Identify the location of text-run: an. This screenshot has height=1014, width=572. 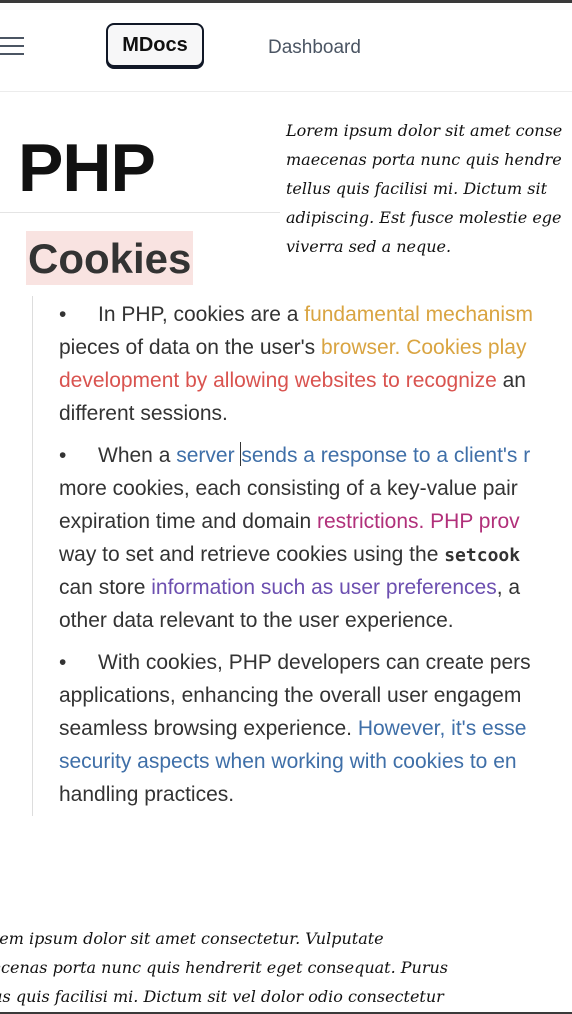
(514, 380).